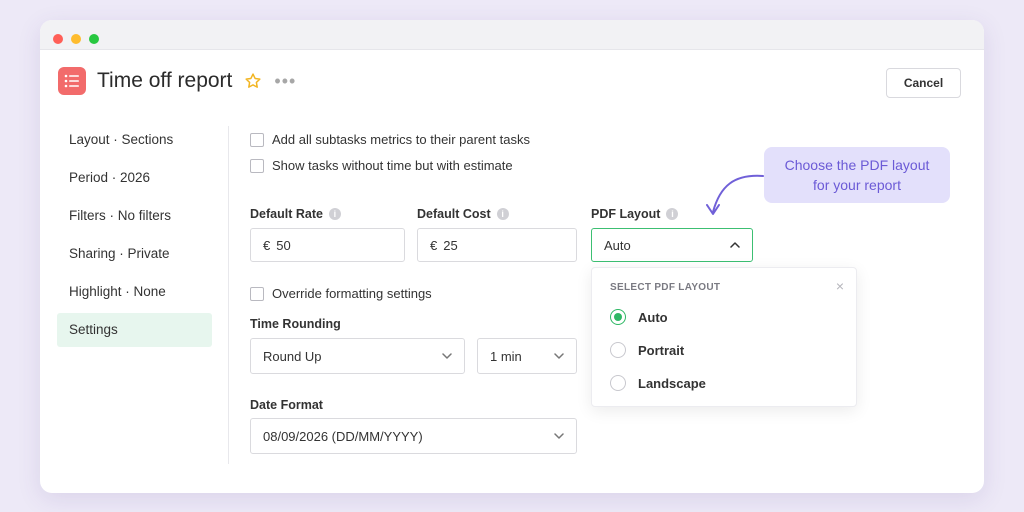  Describe the element at coordinates (434, 245) in the screenshot. I see `default-cost-currency: €` at that location.